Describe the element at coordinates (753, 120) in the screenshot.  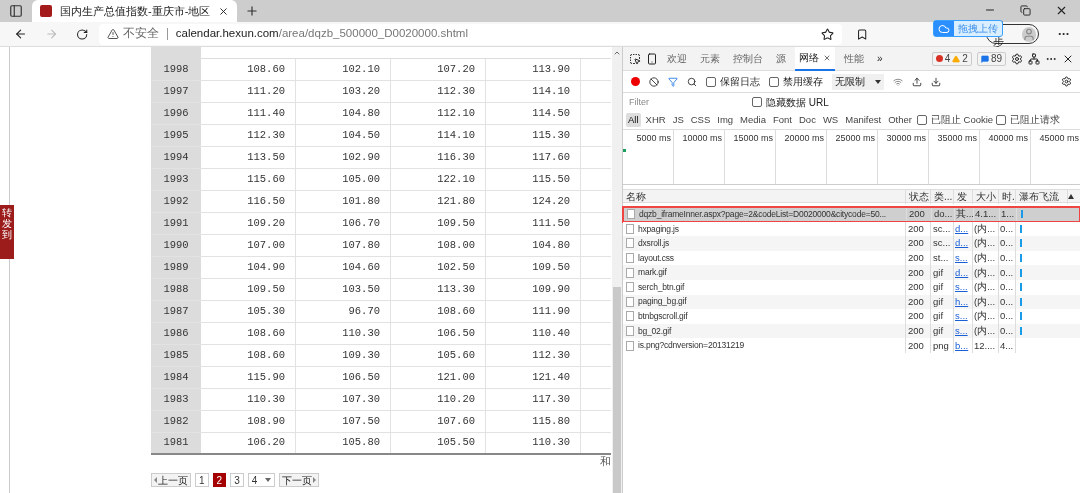
I see `type-filter: Media` at that location.